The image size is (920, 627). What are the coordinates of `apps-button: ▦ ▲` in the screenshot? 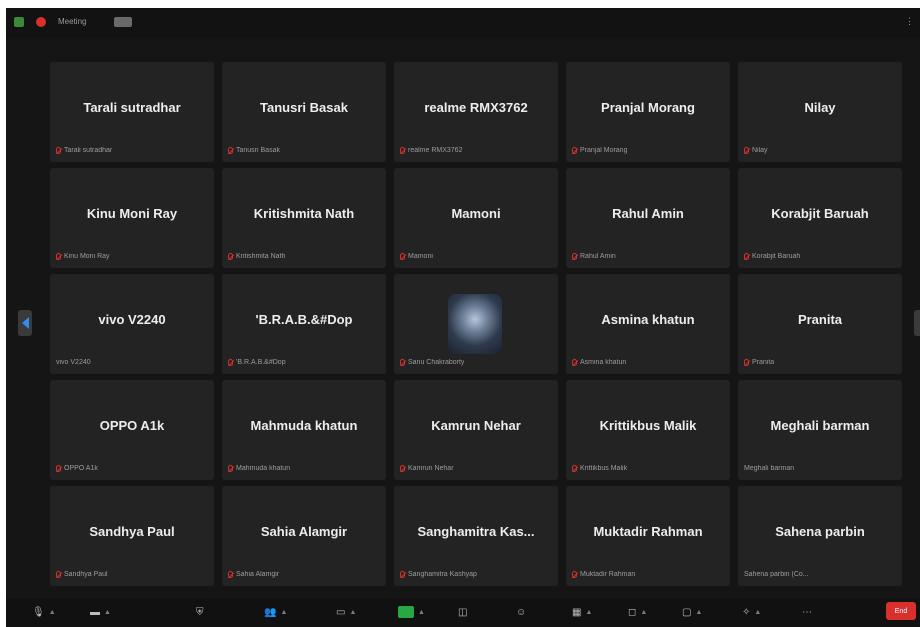 It's located at (582, 612).